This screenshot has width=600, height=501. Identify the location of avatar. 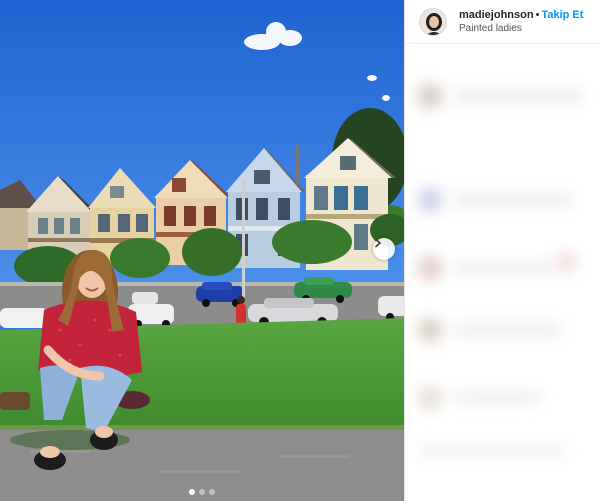
(433, 21).